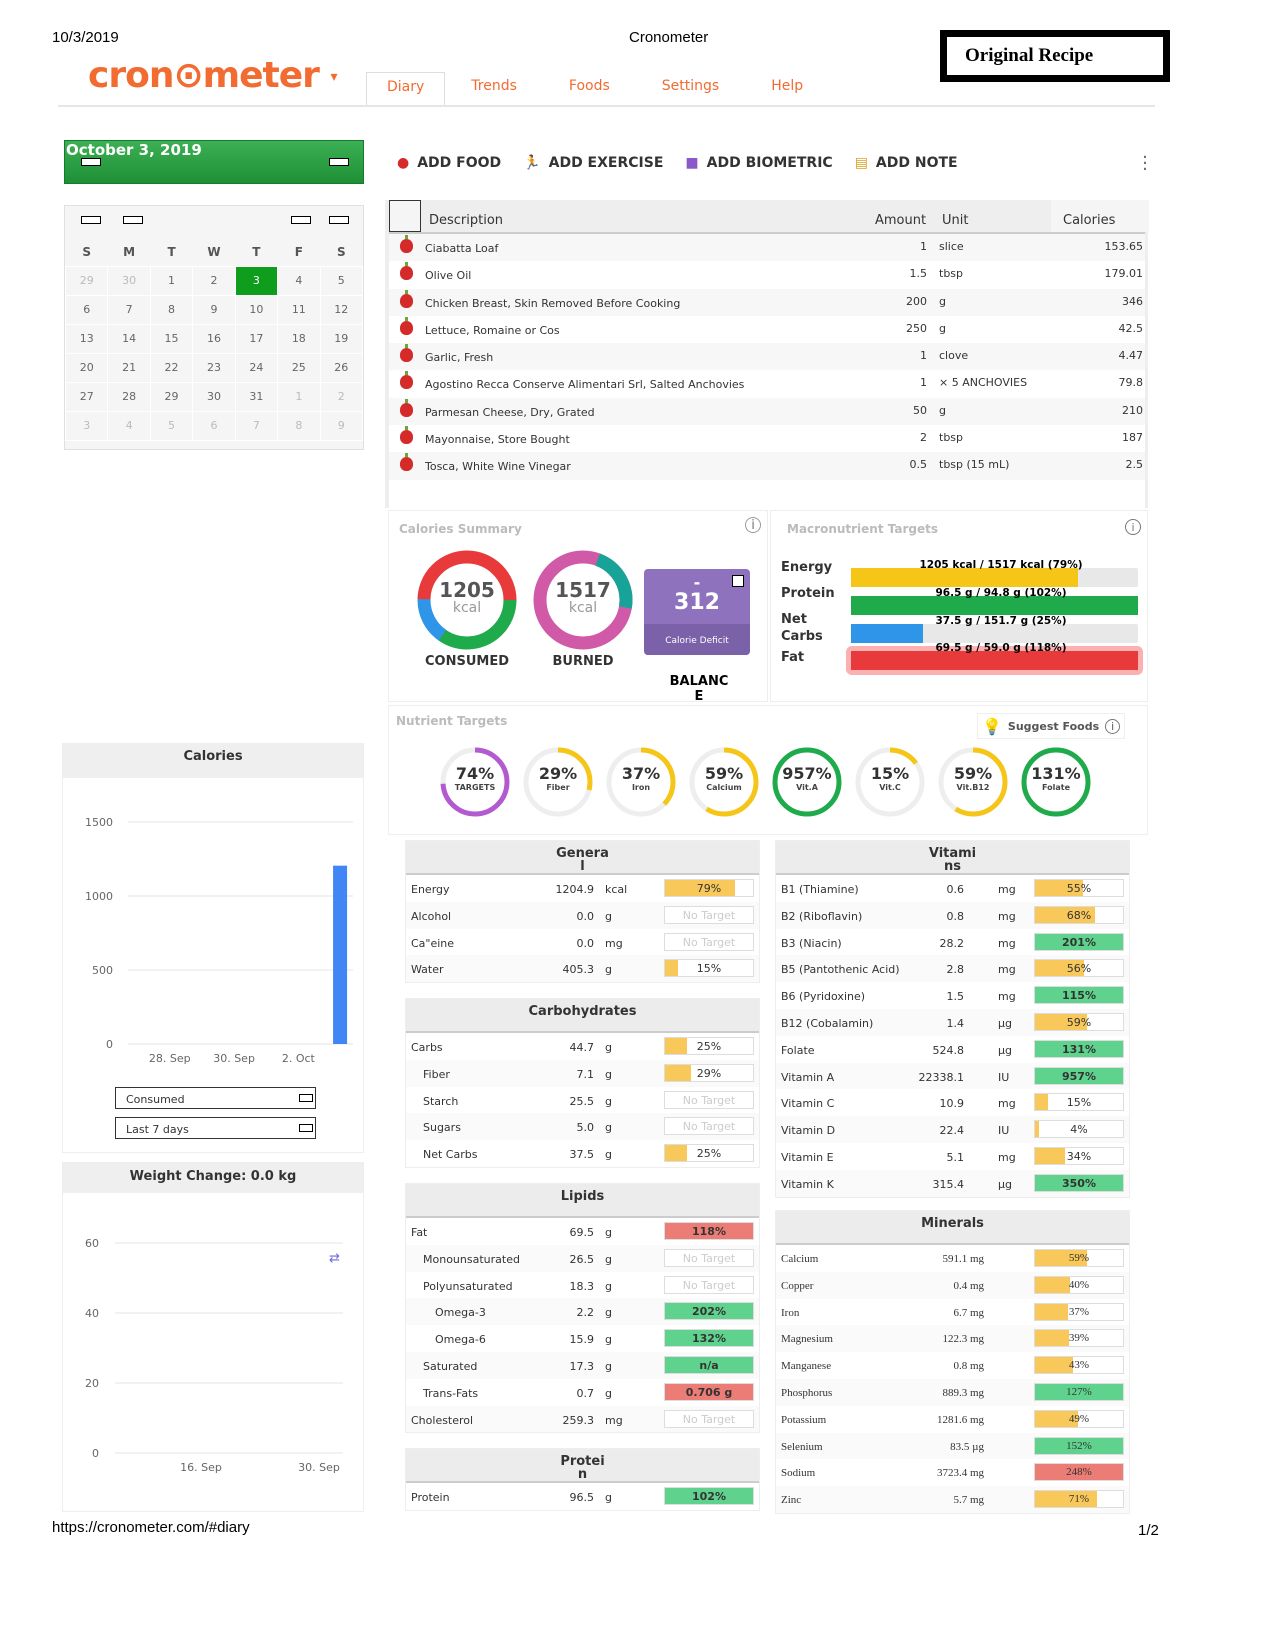 The image size is (1275, 1651). Describe the element at coordinates (582, 915) in the screenshot. I see `nutrient-row: Alcohol 0.0 g No Target` at that location.